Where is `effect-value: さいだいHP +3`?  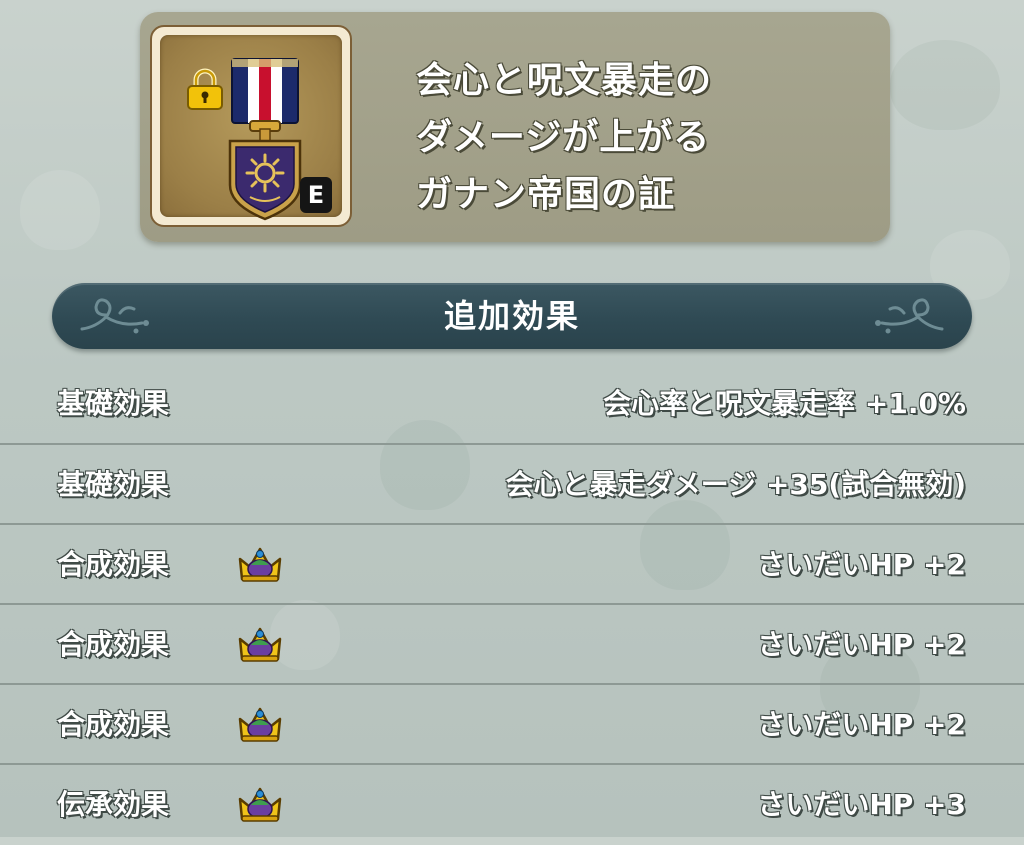 effect-value: さいだいHP +3 is located at coordinates (861, 804).